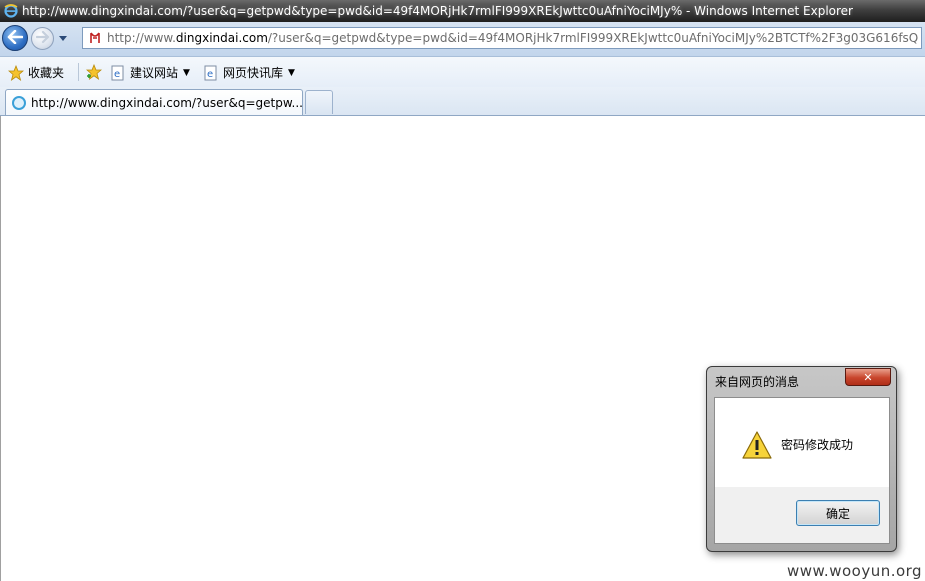  Describe the element at coordinates (16, 72) in the screenshot. I see `favorites-star-icon` at that location.